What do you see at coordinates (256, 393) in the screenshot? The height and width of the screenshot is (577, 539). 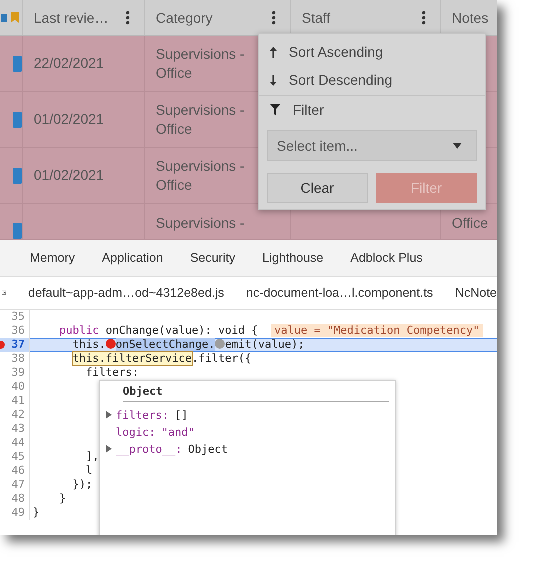 I see `popover-title: Object` at bounding box center [256, 393].